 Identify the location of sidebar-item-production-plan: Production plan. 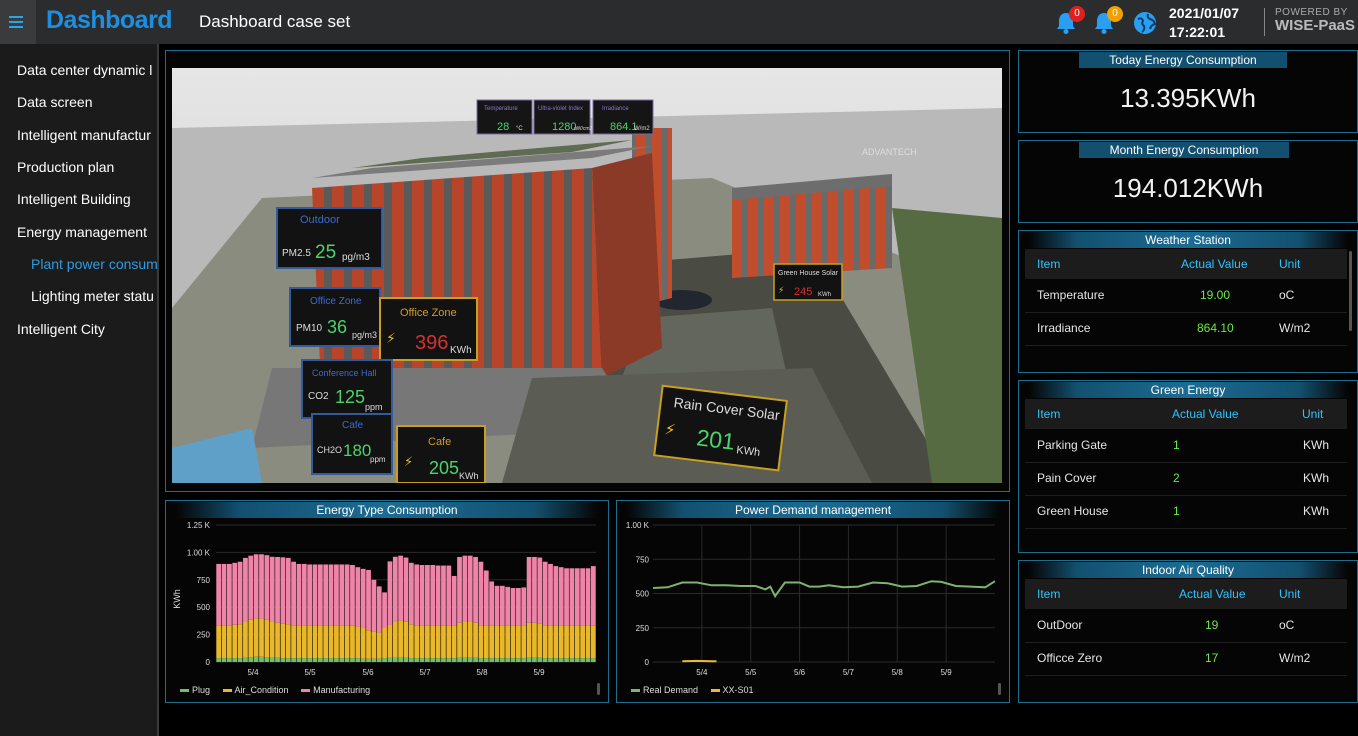
(87, 167).